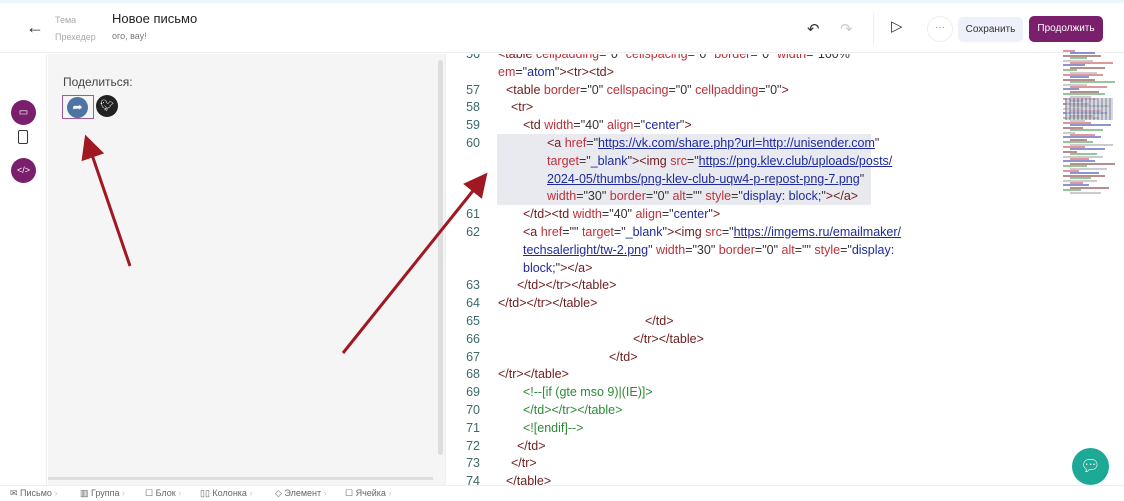 The width and height of the screenshot is (1124, 501). What do you see at coordinates (796, 161) in the screenshot?
I see `code-token-url: https://png.klev.club/uploads/posts/` at bounding box center [796, 161].